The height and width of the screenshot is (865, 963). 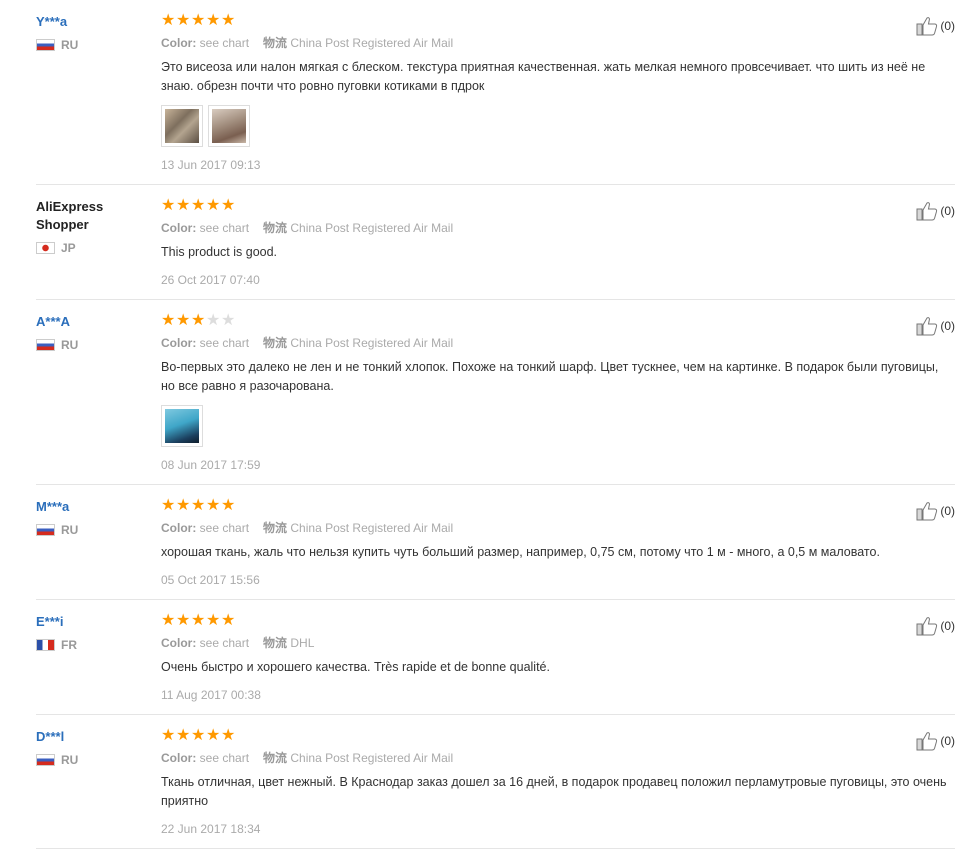 What do you see at coordinates (228, 320) in the screenshot?
I see `star-empty-icon: ★` at bounding box center [228, 320].